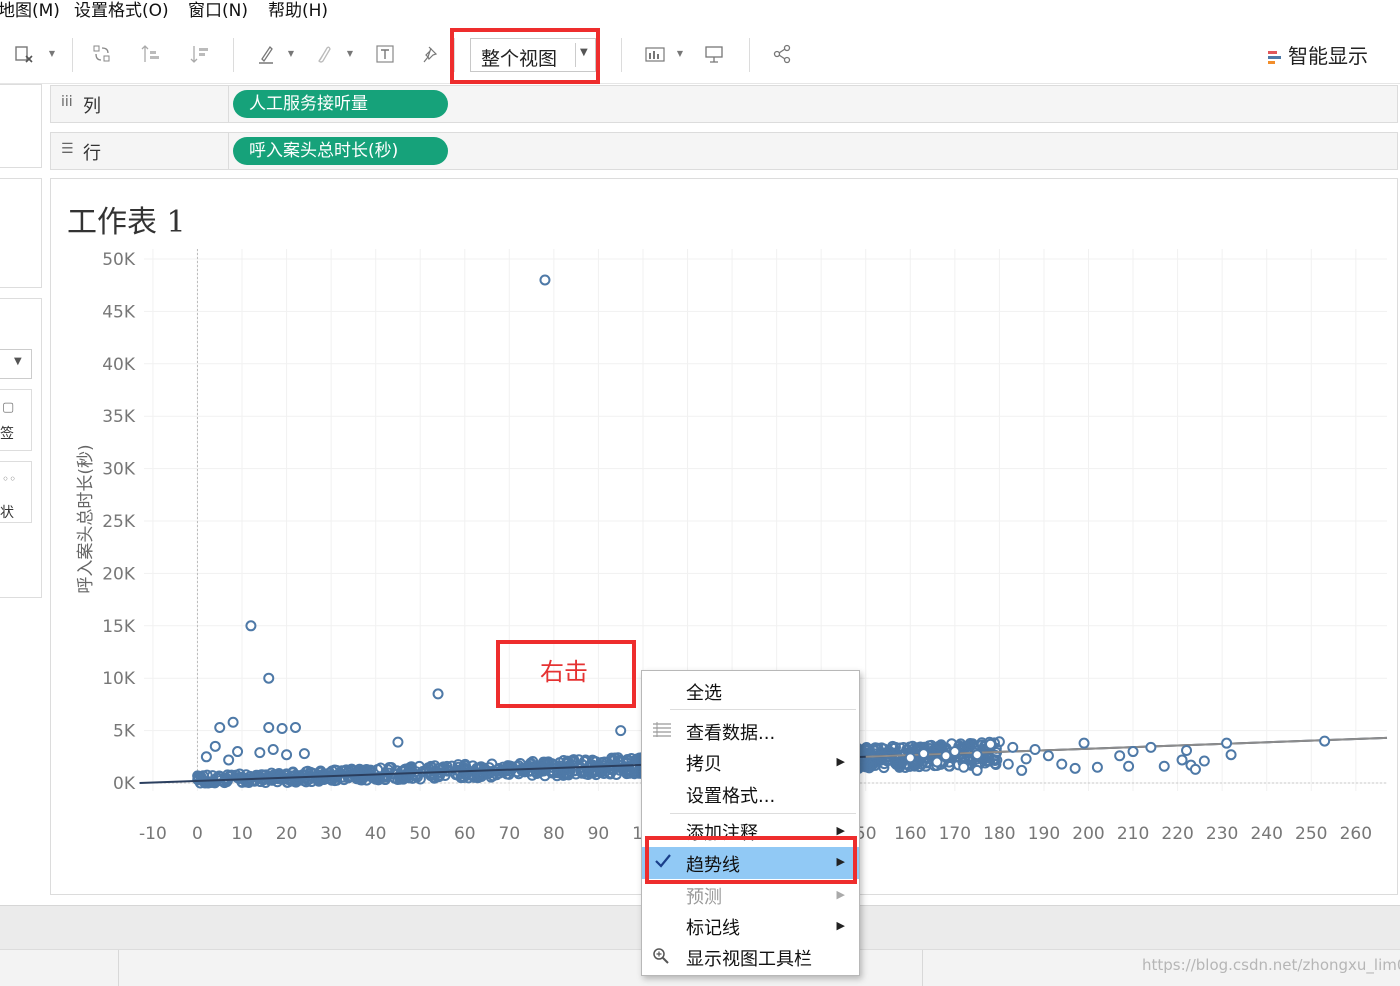 The image size is (1400, 986). I want to click on y-tick-label: 40K, so click(119, 365).